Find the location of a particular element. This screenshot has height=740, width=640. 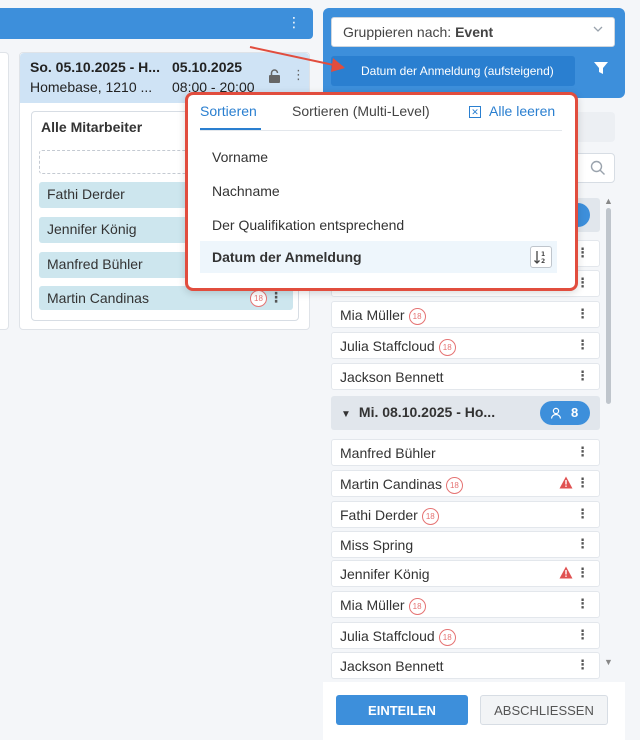

staff-name: Martin Candinas is located at coordinates (98, 298).